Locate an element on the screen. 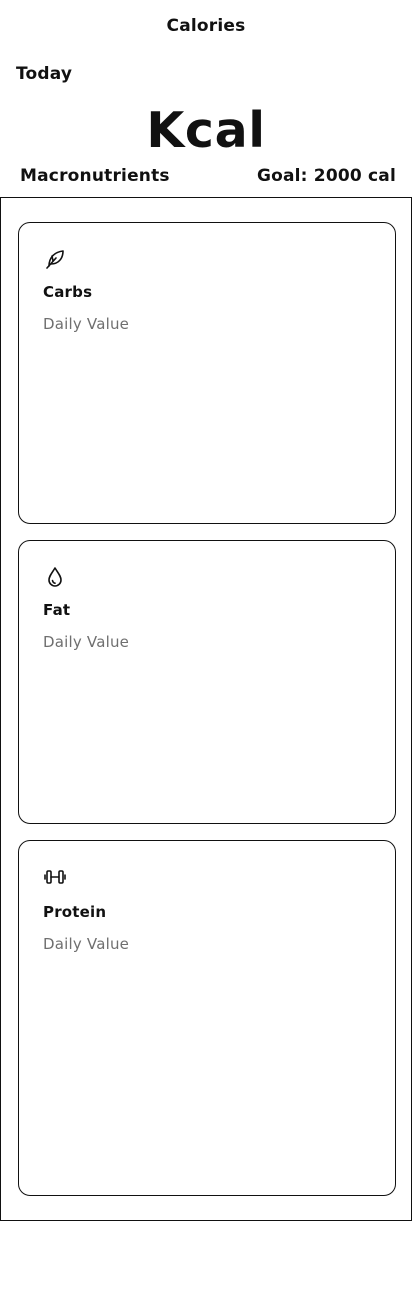 This screenshot has height=1310, width=412. droplet-icon is located at coordinates (55, 577).